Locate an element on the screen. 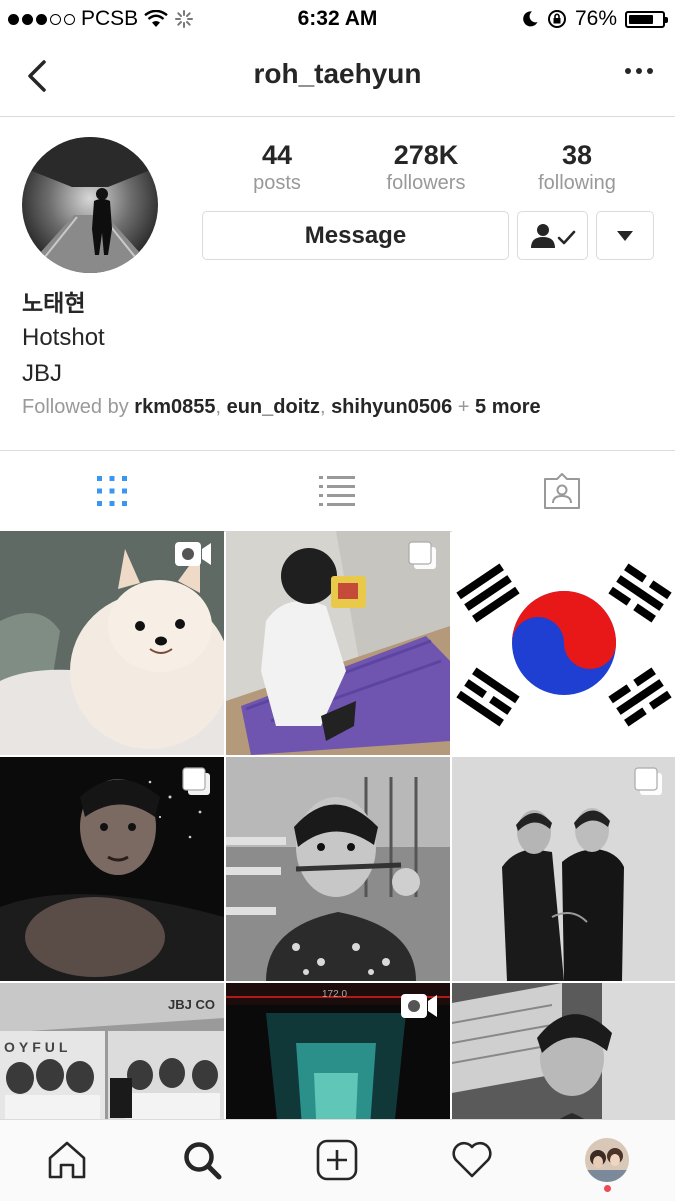 Image resolution: width=675 pixels, height=1201 pixels. following-stat: 38 following is located at coordinates (577, 168).